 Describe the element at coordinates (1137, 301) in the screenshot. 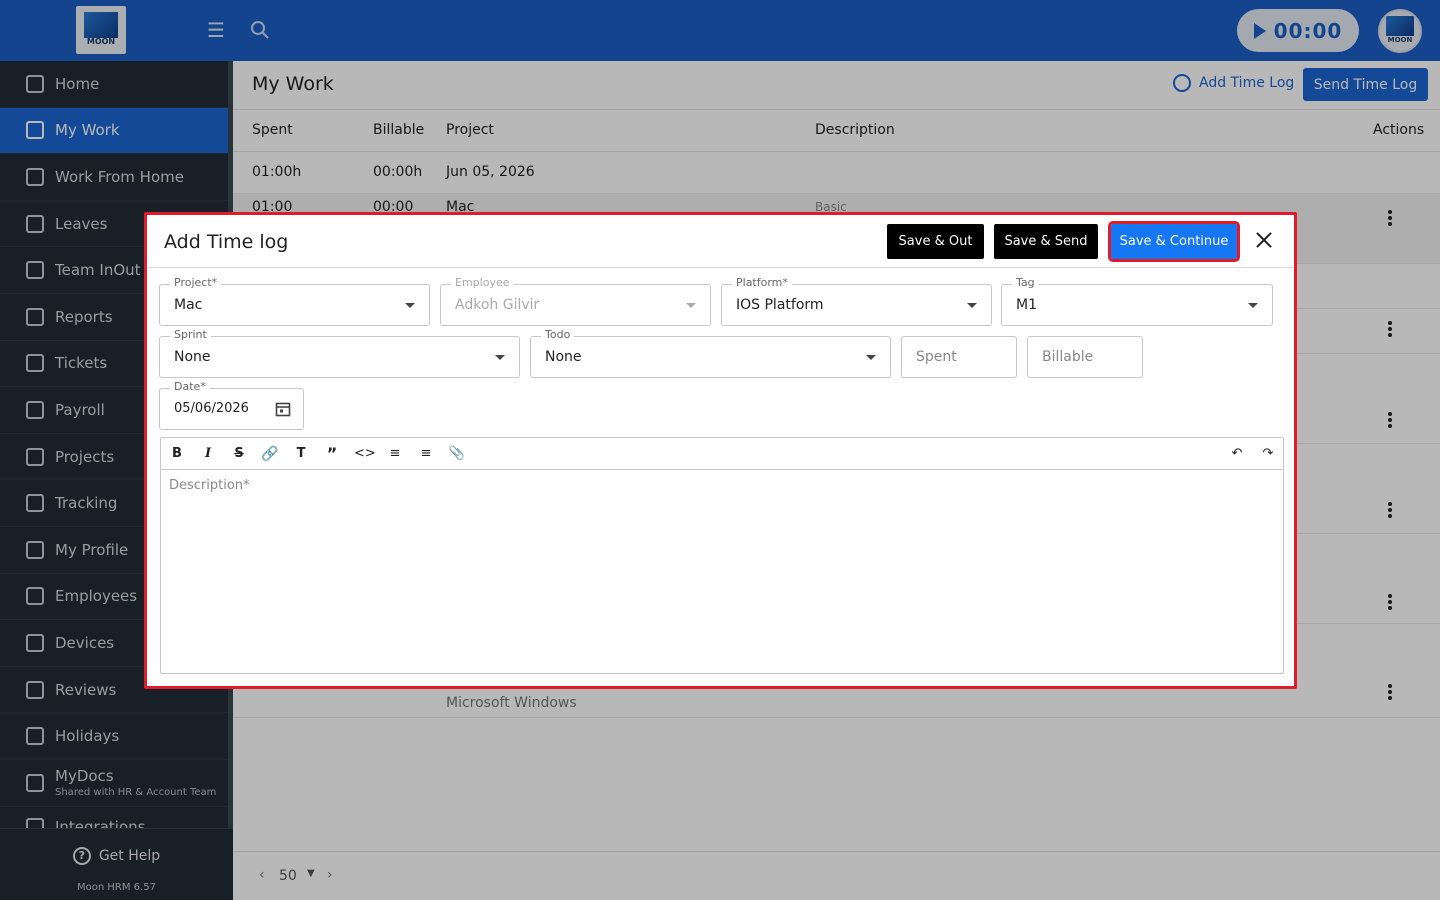

I see `tag-select: Tag M1` at that location.